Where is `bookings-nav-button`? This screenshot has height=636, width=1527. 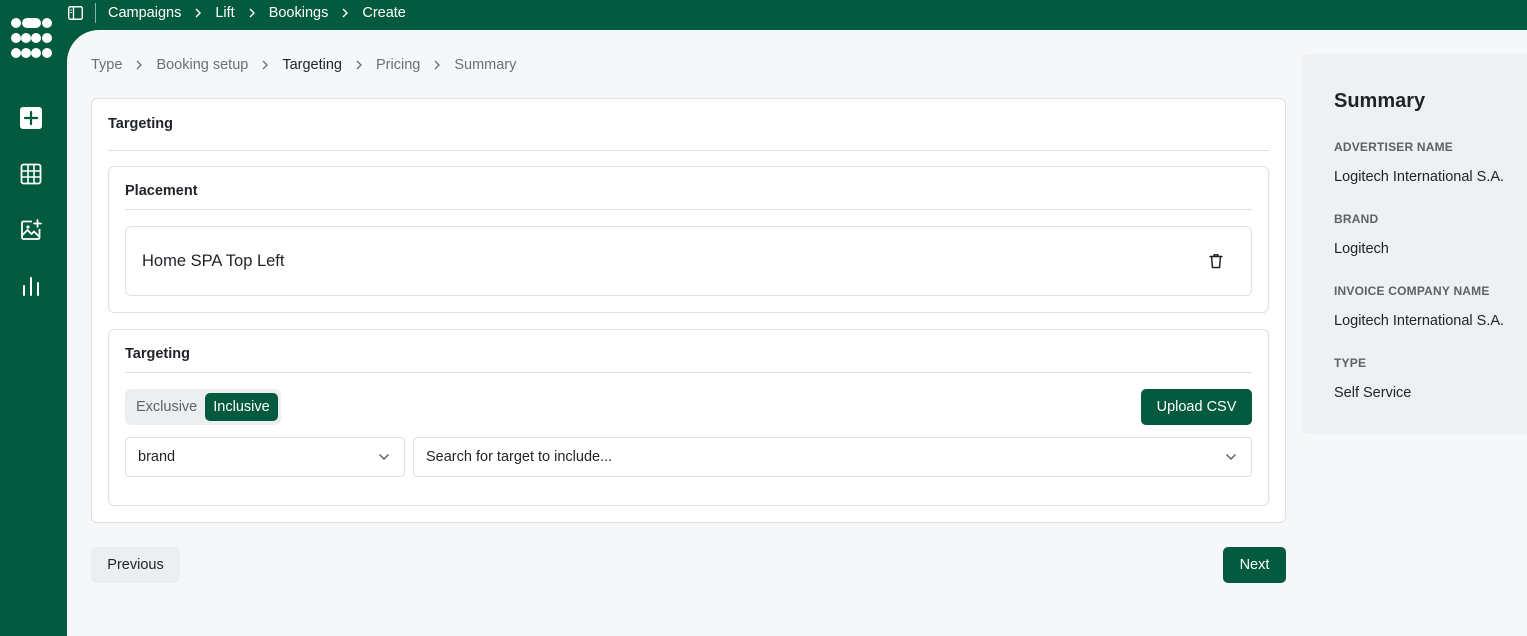 bookings-nav-button is located at coordinates (31, 174).